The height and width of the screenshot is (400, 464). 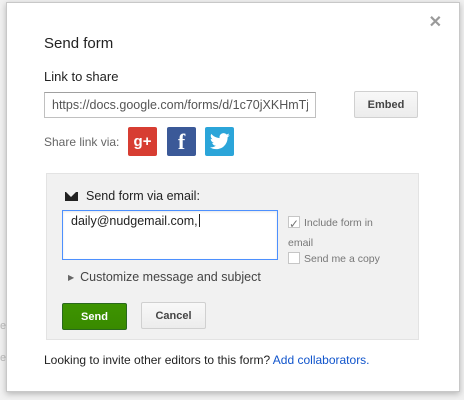 What do you see at coordinates (143, 196) in the screenshot?
I see `email-heading-text: Send form via email:` at bounding box center [143, 196].